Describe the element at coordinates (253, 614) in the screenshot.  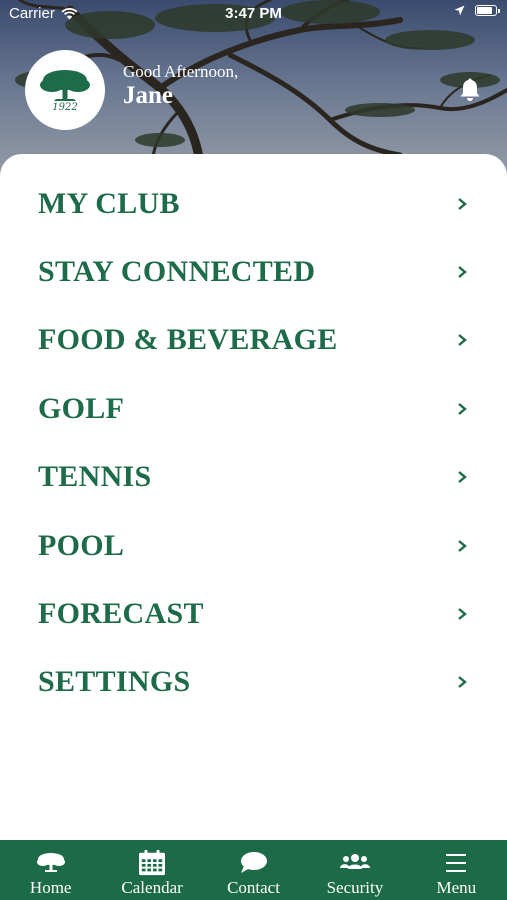
I see `menu-item-forecast: FORECAST` at that location.